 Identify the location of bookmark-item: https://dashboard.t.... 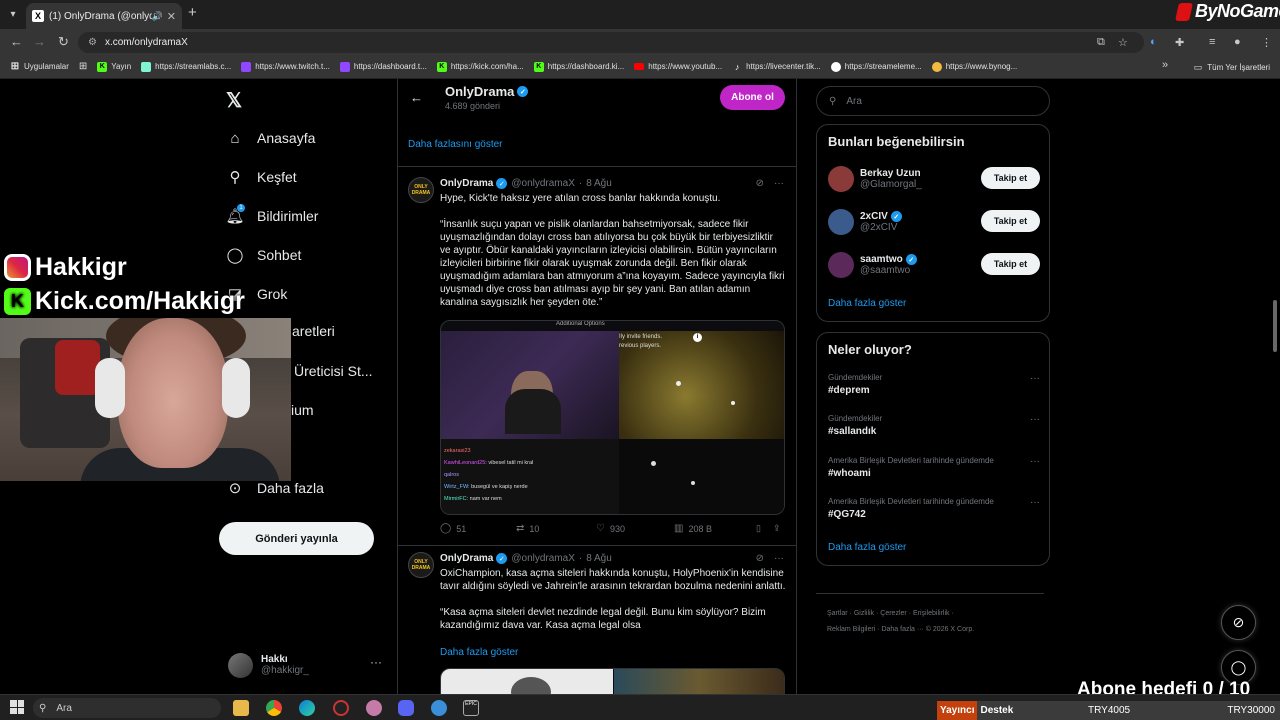
(383, 66).